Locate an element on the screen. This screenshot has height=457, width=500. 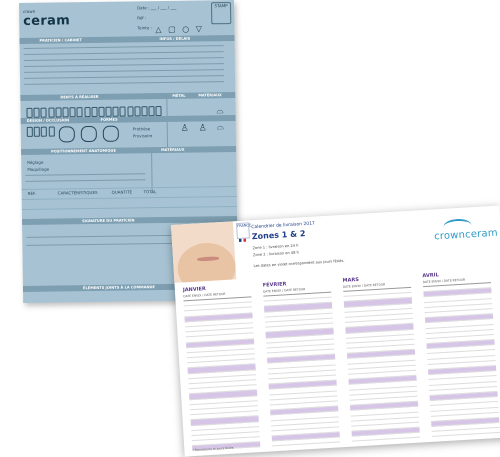
month-title: MARS is located at coordinates (351, 280).